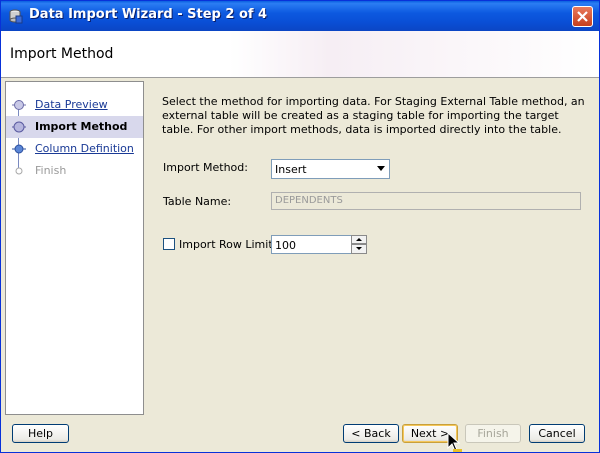 The height and width of the screenshot is (453, 600). Describe the element at coordinates (381, 168) in the screenshot. I see `dropdown-arrow-icon` at that location.